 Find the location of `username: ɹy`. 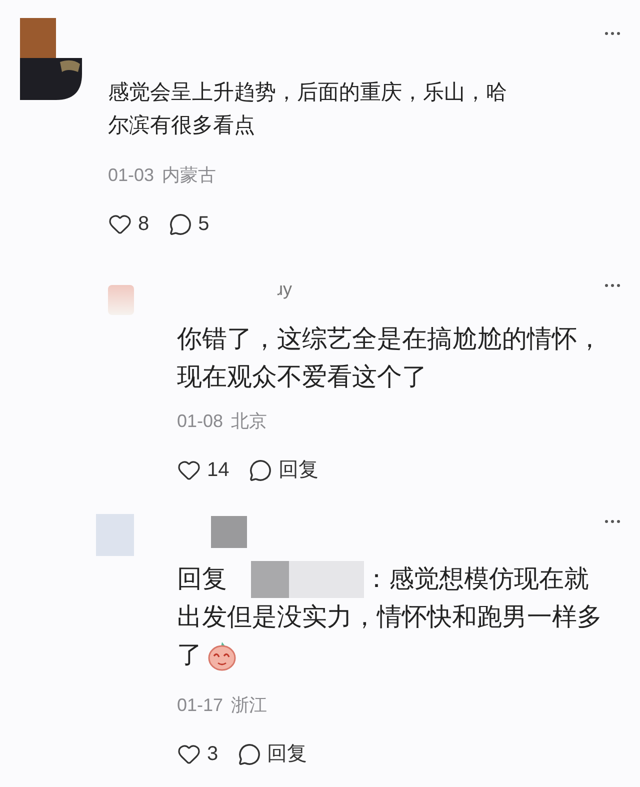

username: ɹy is located at coordinates (284, 289).